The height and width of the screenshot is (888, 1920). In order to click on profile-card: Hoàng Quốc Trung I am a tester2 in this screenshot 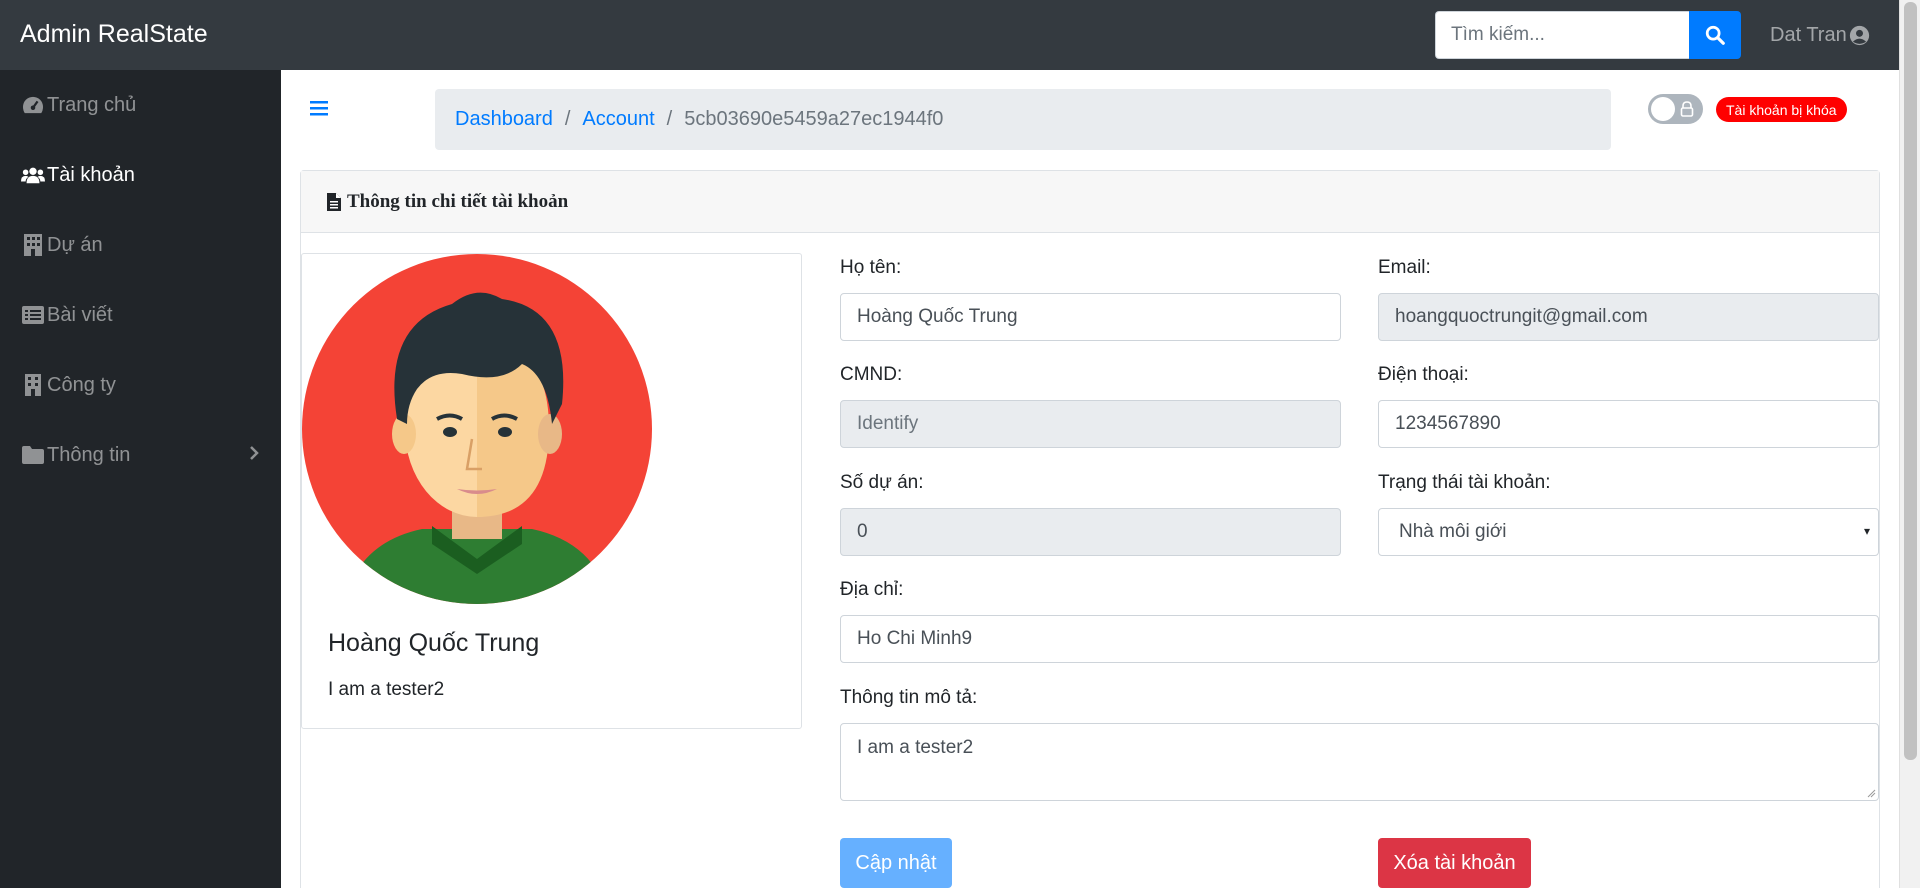, I will do `click(551, 491)`.